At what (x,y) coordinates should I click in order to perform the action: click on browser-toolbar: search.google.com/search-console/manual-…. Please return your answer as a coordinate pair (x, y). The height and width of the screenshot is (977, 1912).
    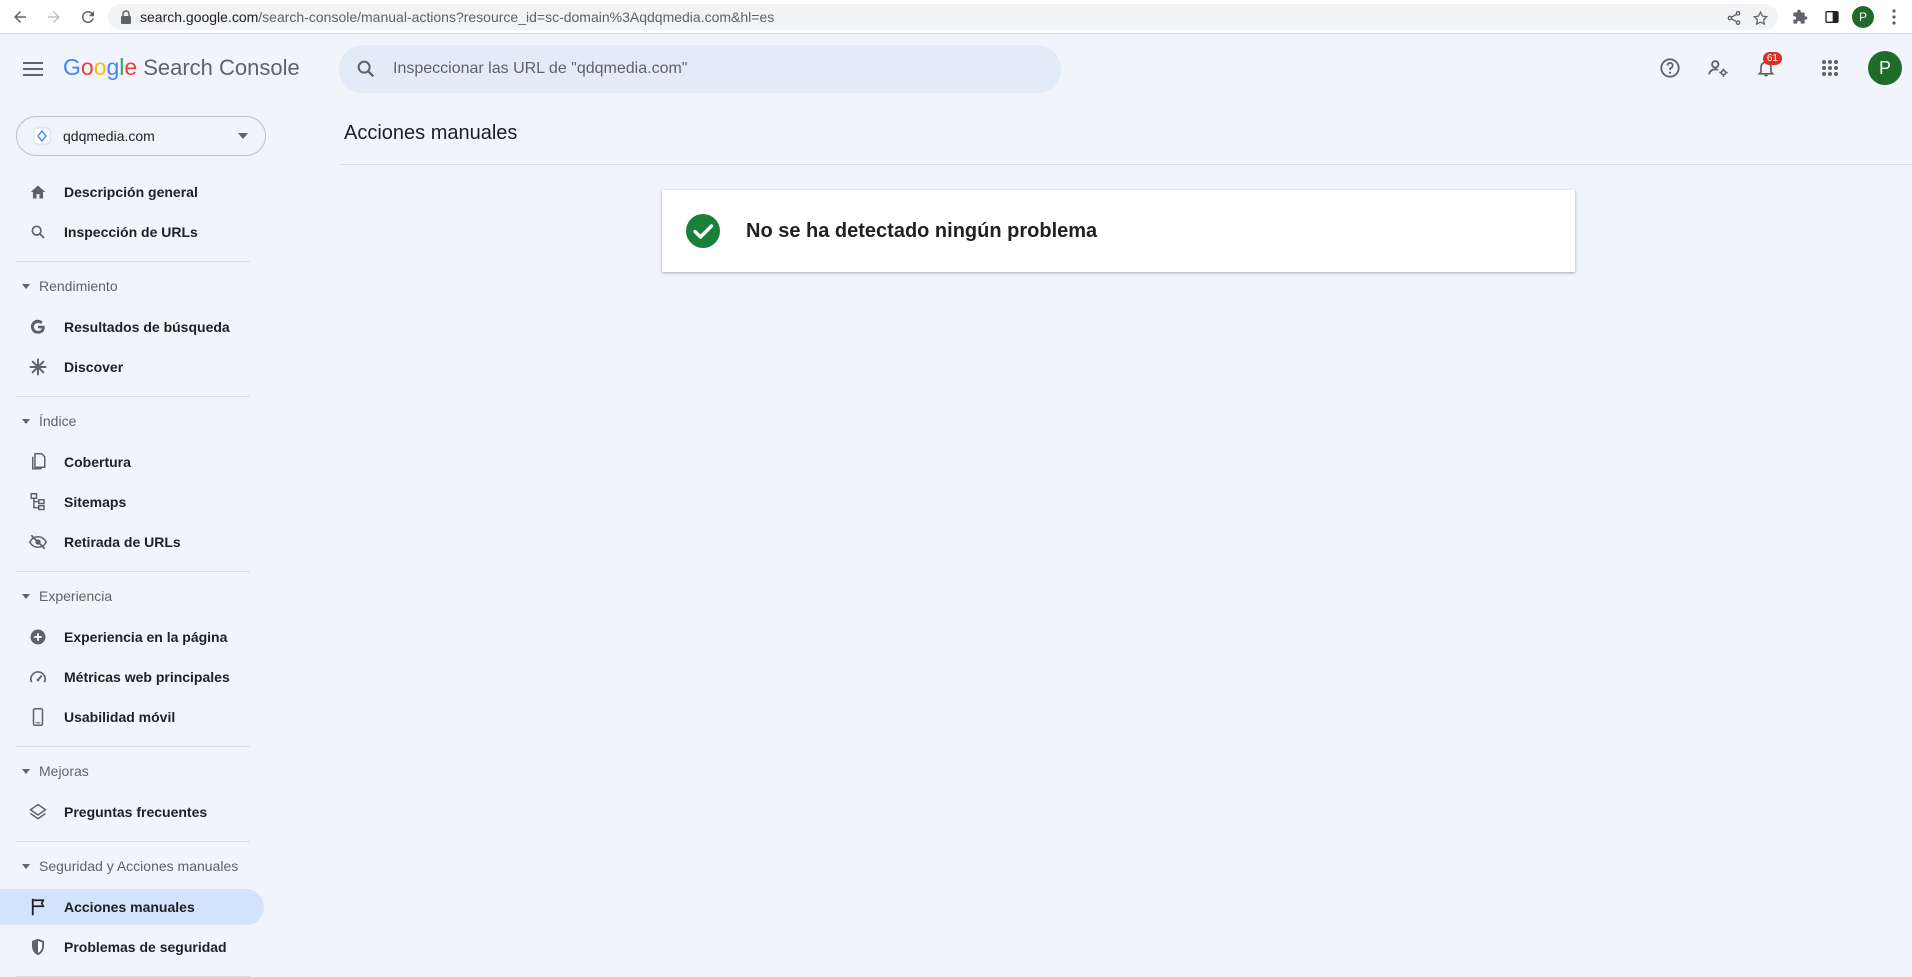
    Looking at the image, I should click on (956, 17).